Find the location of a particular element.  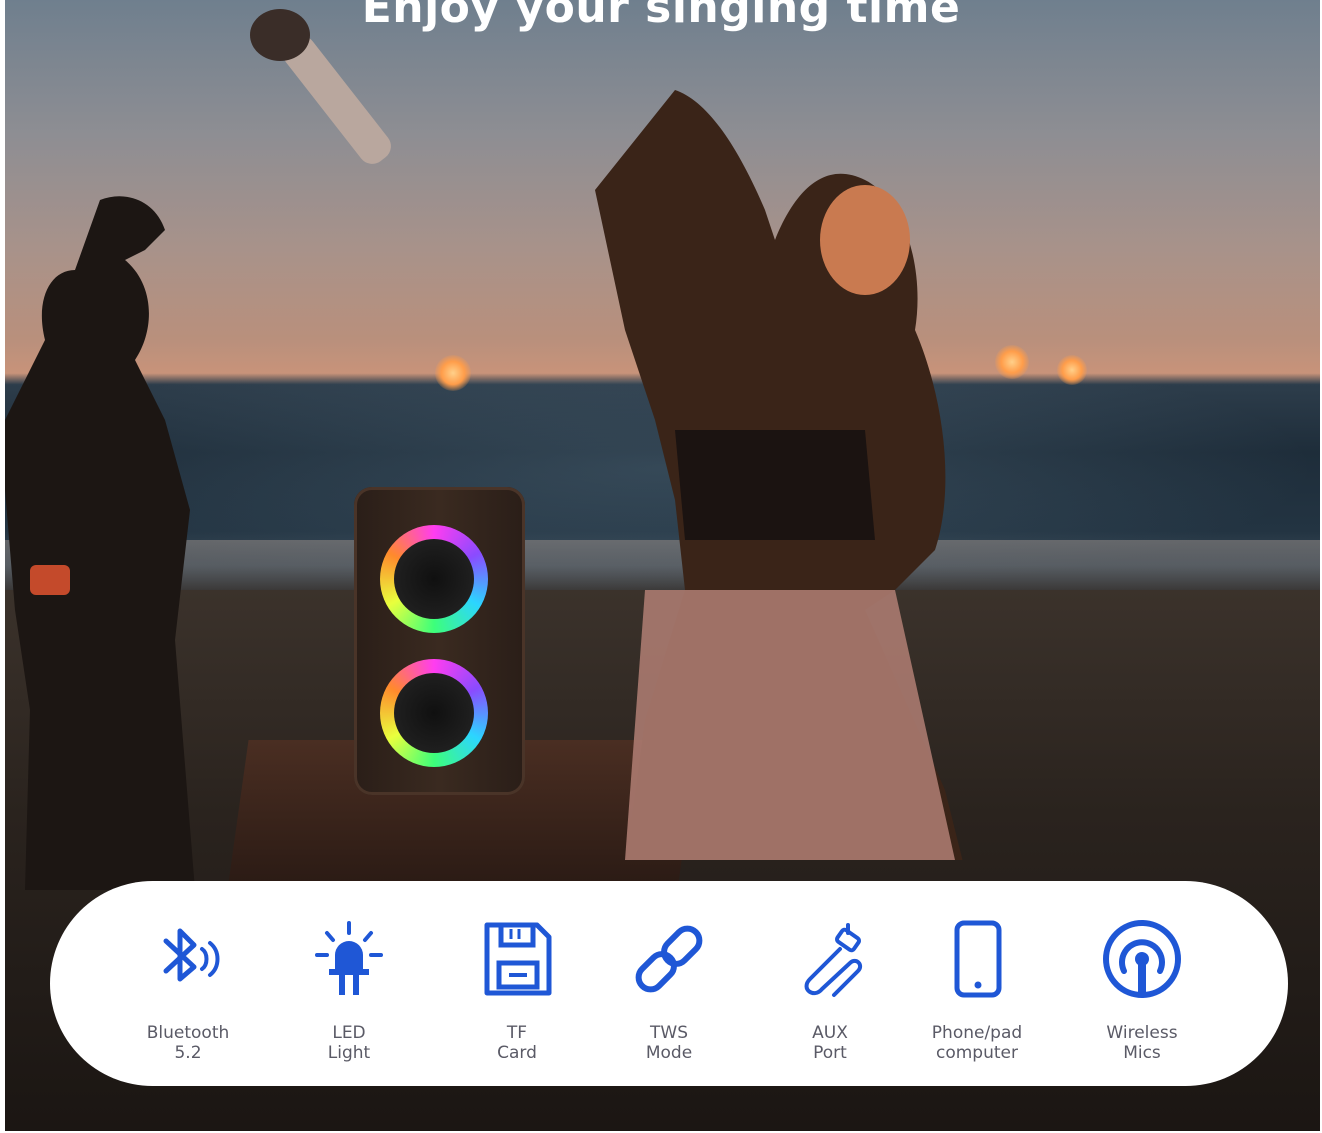

bluetooth-icon is located at coordinates (191, 955).